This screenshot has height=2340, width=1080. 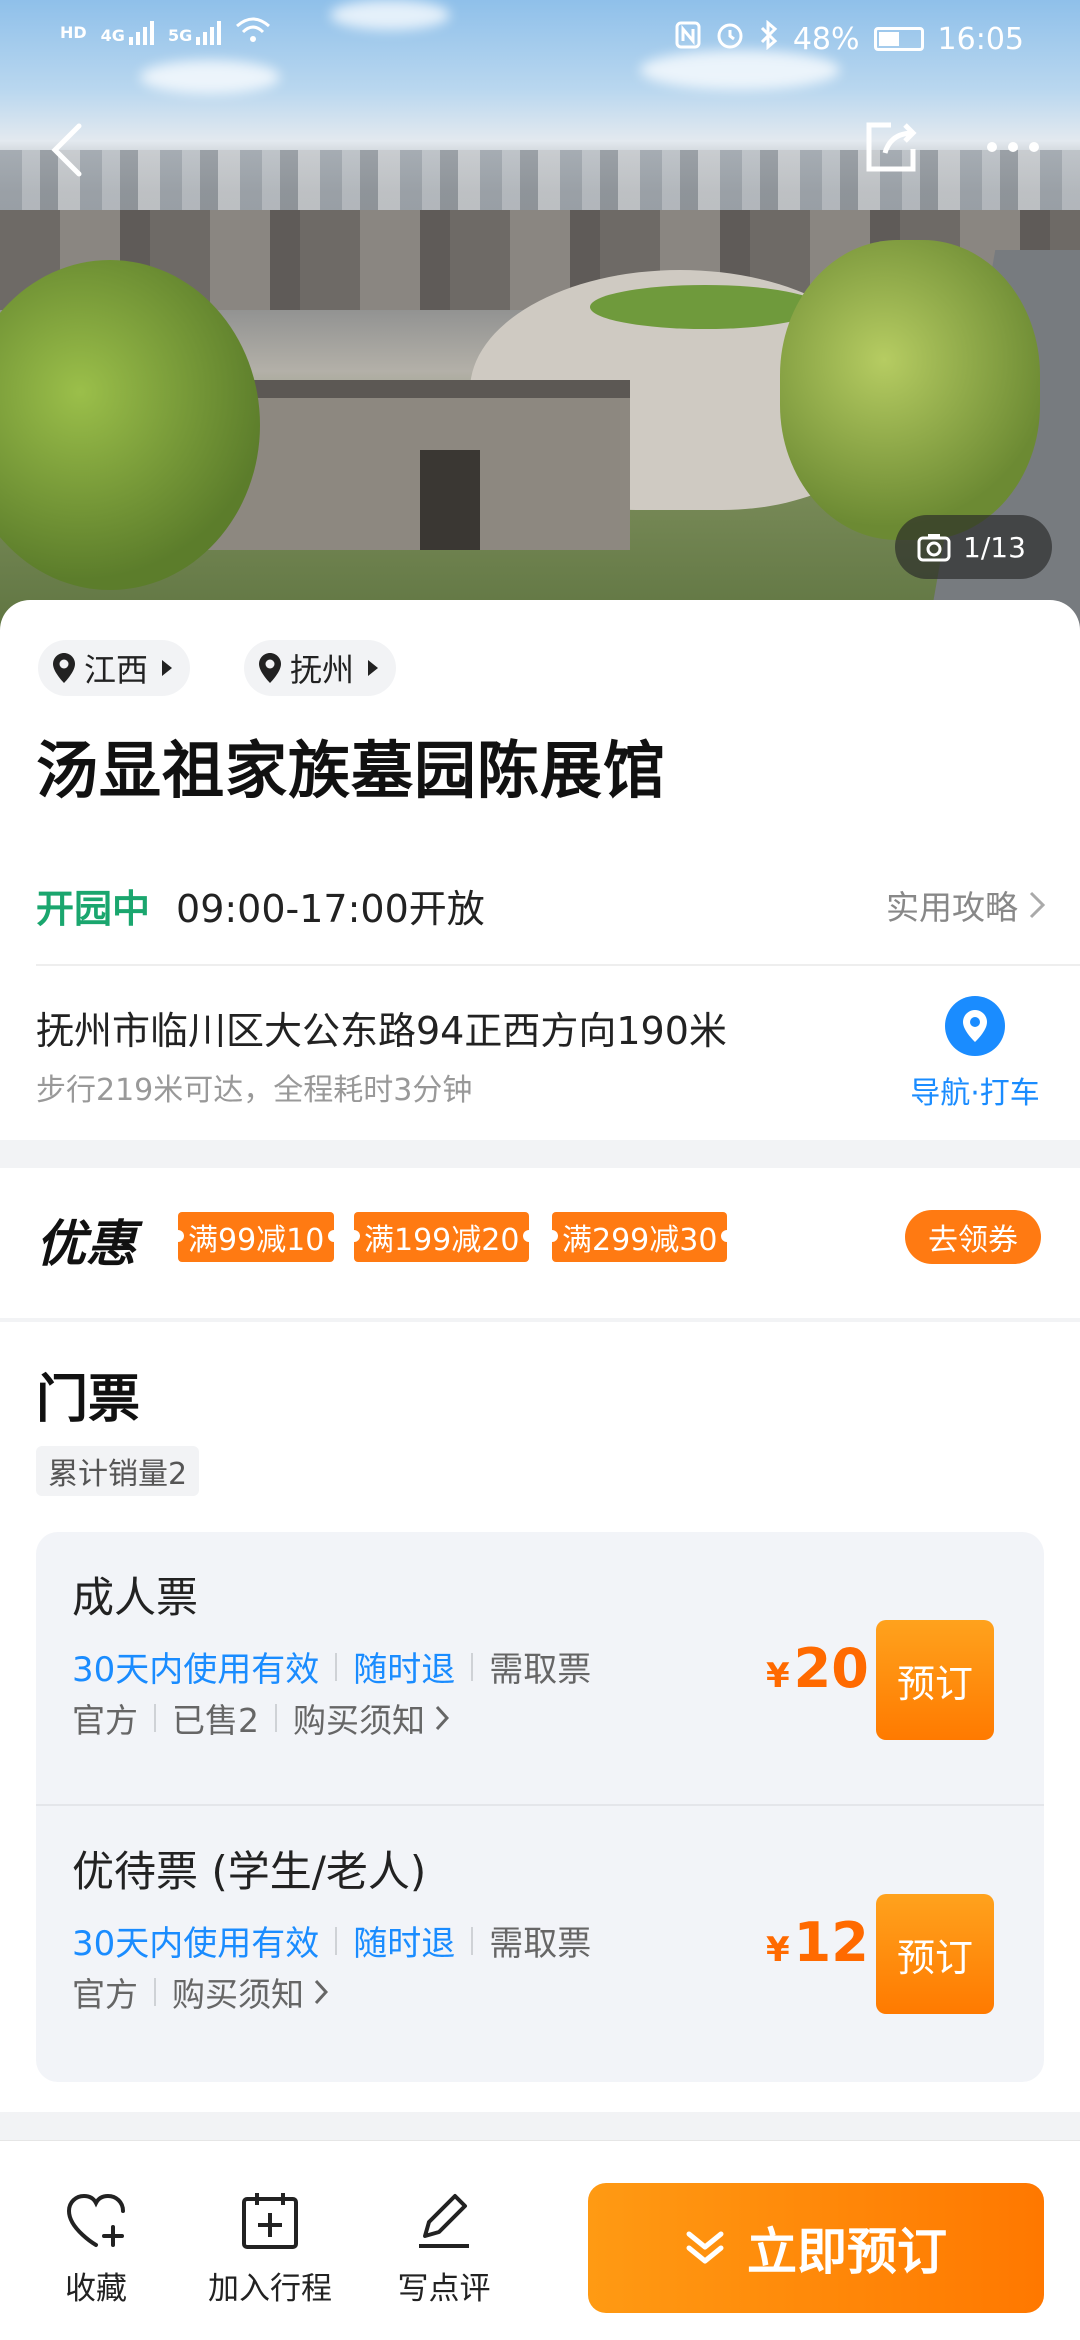 I want to click on camera-icon, so click(x=934, y=548).